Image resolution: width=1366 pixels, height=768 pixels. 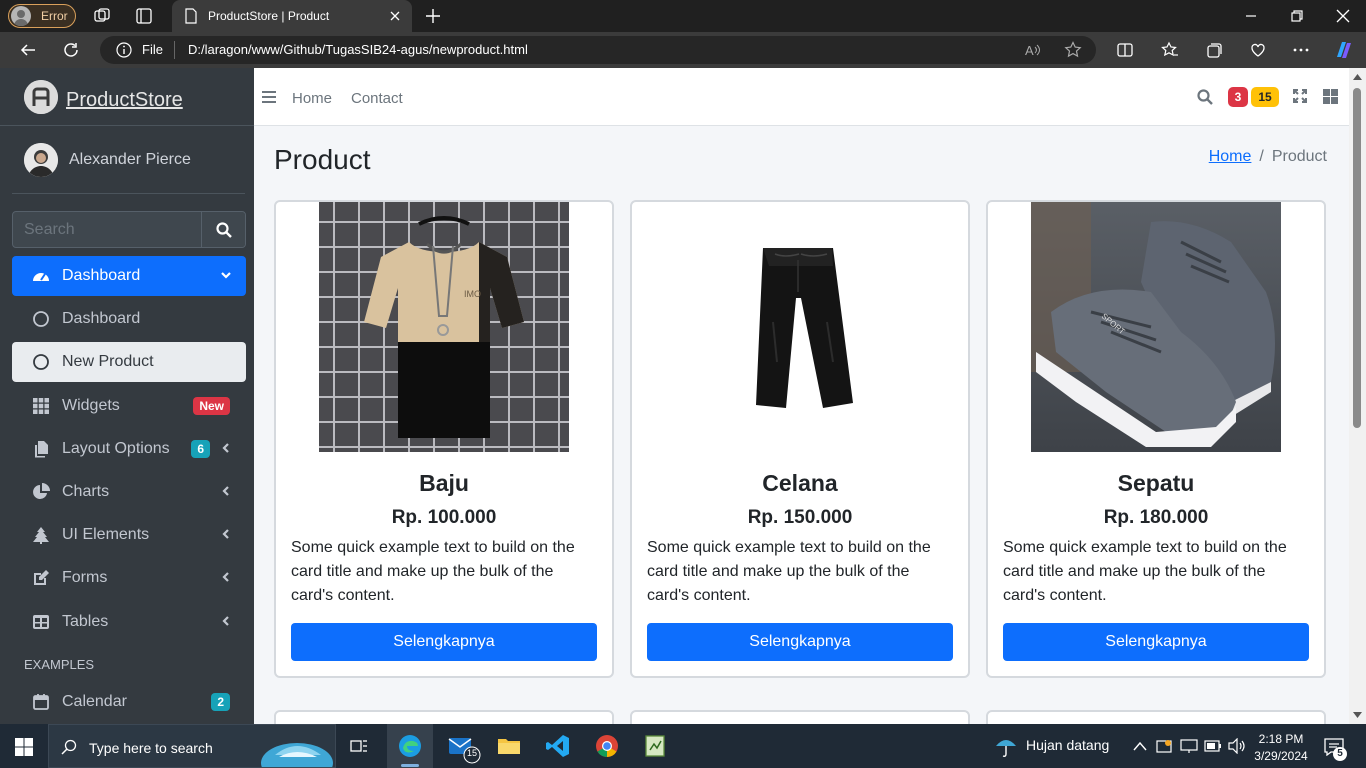 What do you see at coordinates (129, 622) in the screenshot?
I see `sidebar-item-tables: Tables` at bounding box center [129, 622].